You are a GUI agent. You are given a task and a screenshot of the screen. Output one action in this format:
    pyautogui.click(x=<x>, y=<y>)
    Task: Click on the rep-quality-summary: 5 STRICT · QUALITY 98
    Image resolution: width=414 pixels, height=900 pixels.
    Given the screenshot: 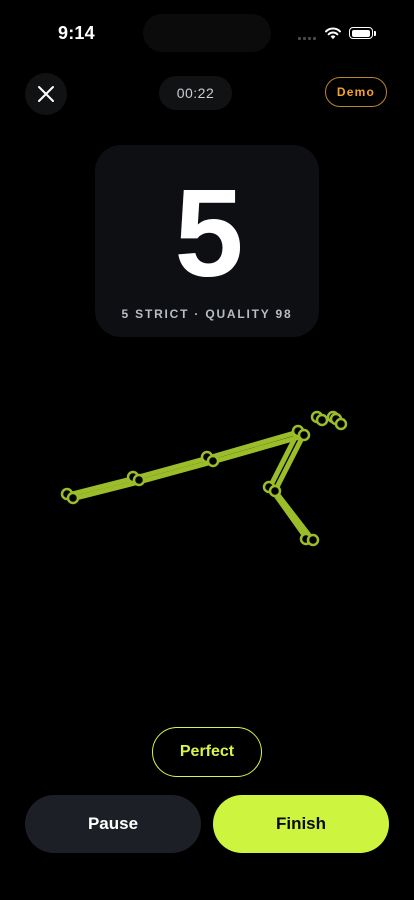 What is the action you would take?
    pyautogui.click(x=207, y=314)
    